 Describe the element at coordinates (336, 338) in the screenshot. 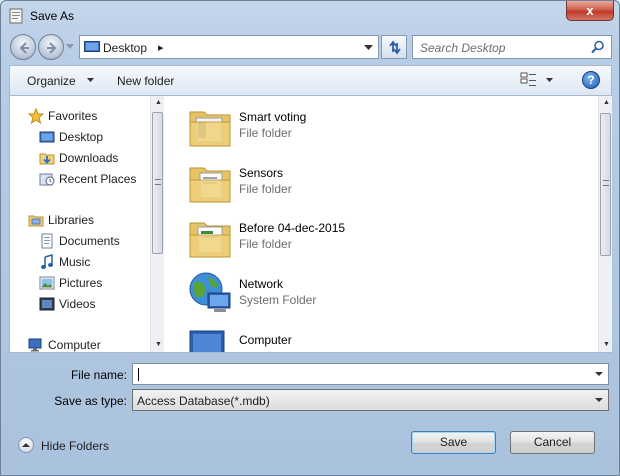

I see `file-item-computer: Computer` at that location.